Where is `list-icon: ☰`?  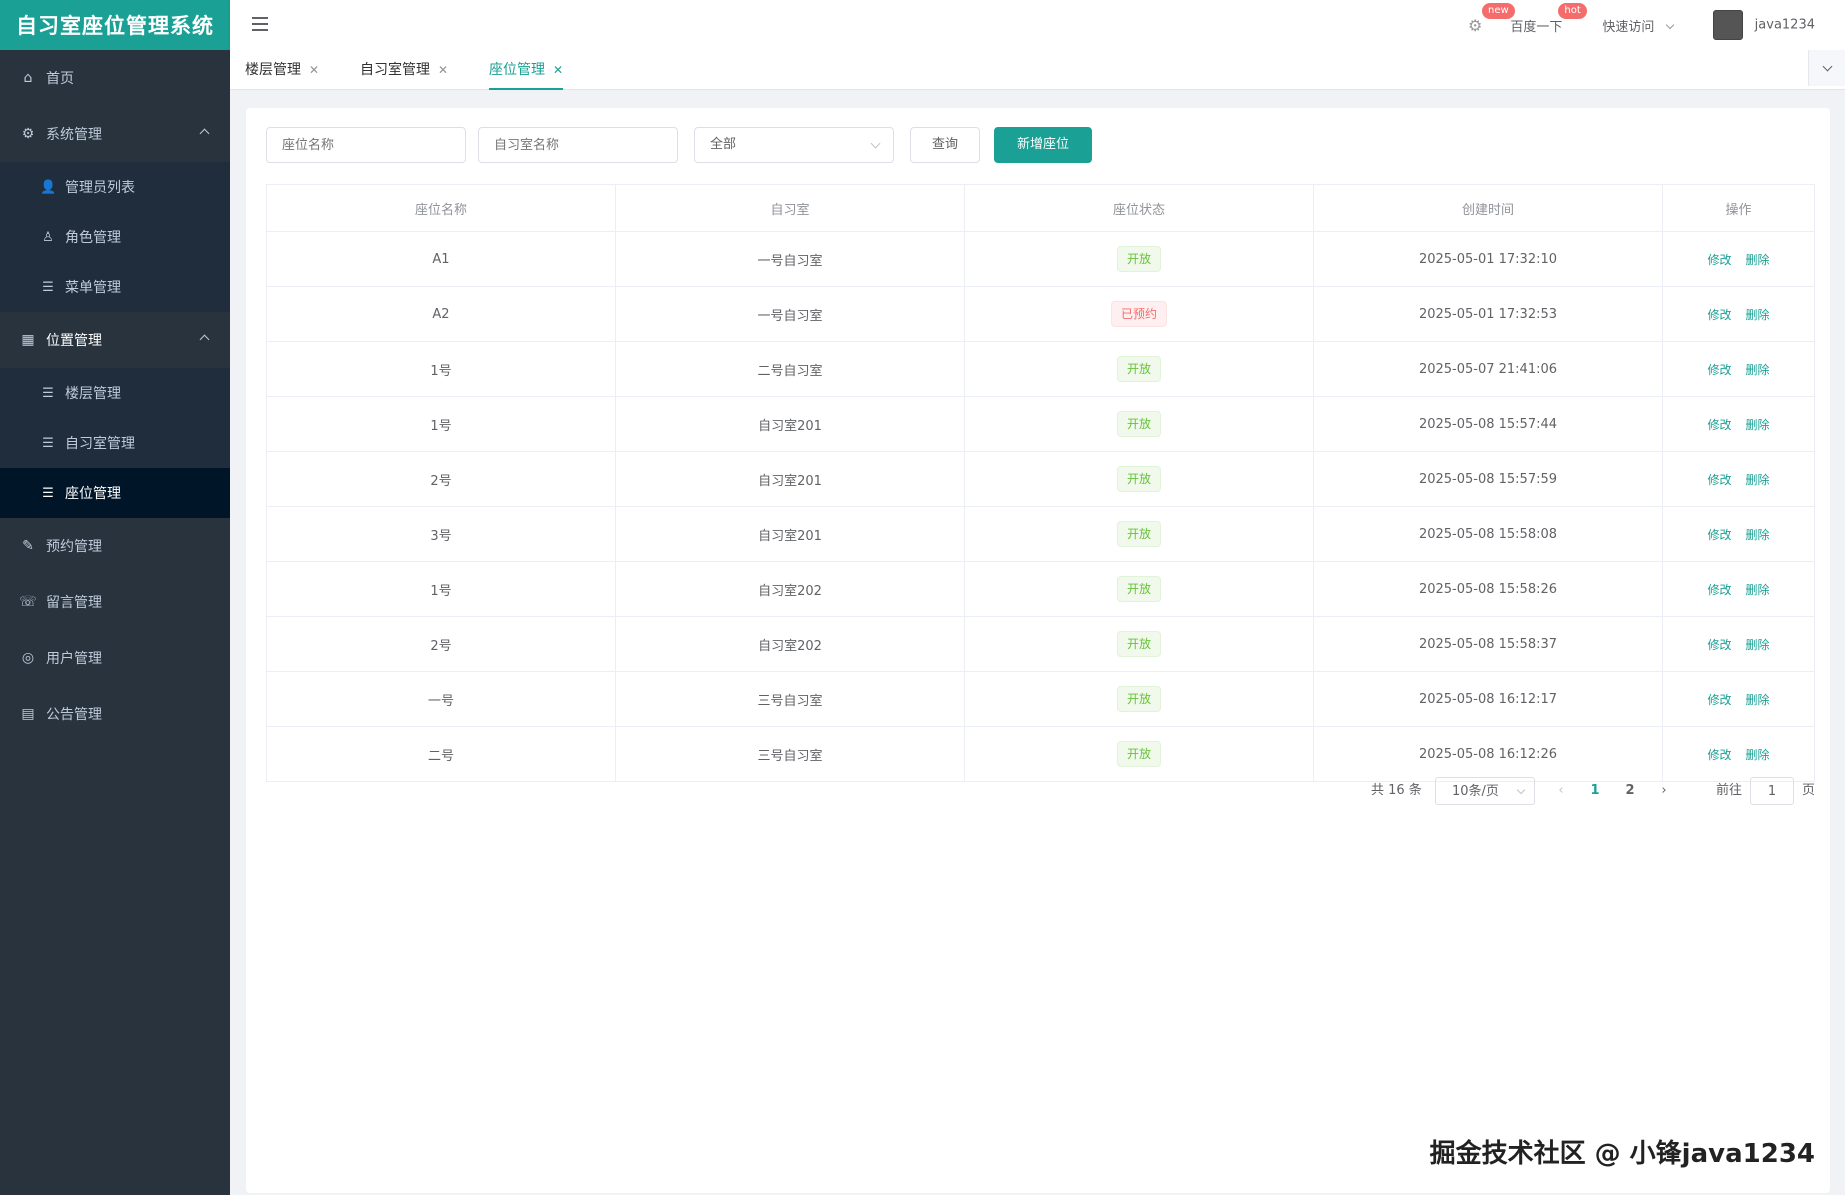 list-icon: ☰ is located at coordinates (48, 287).